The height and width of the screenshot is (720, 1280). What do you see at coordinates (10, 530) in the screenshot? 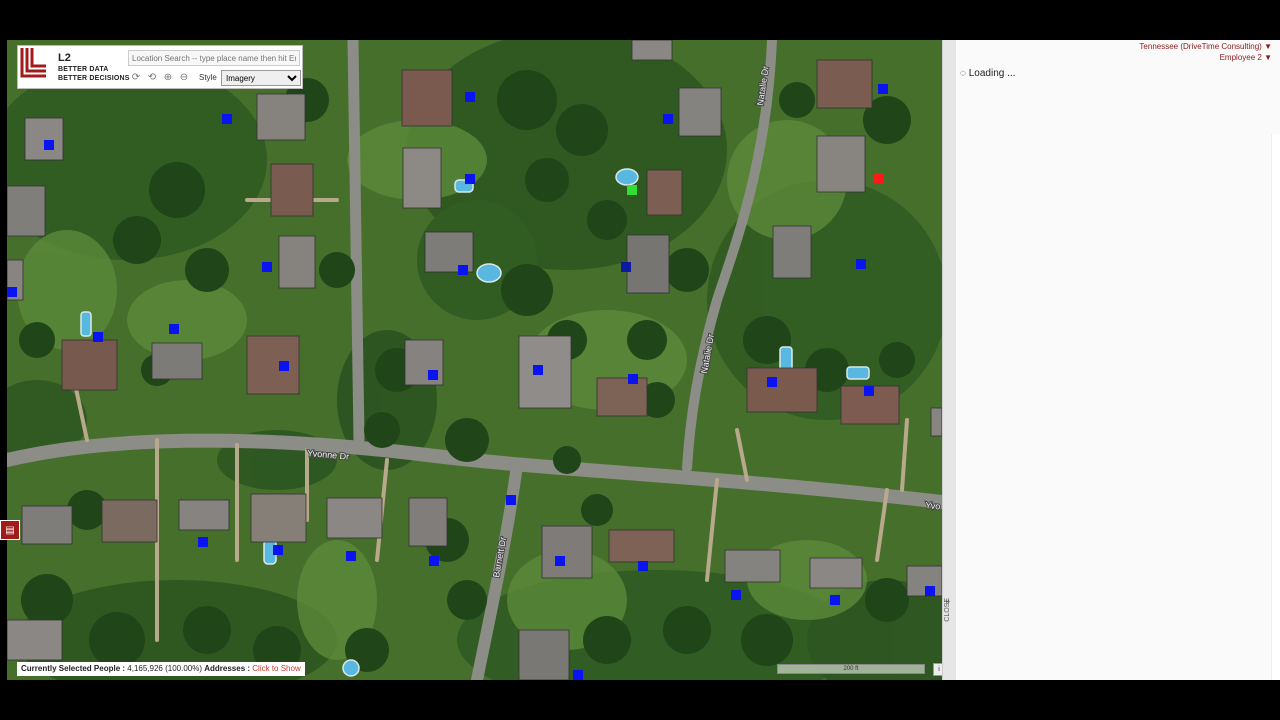
I see `comment-icon: ▤` at bounding box center [10, 530].